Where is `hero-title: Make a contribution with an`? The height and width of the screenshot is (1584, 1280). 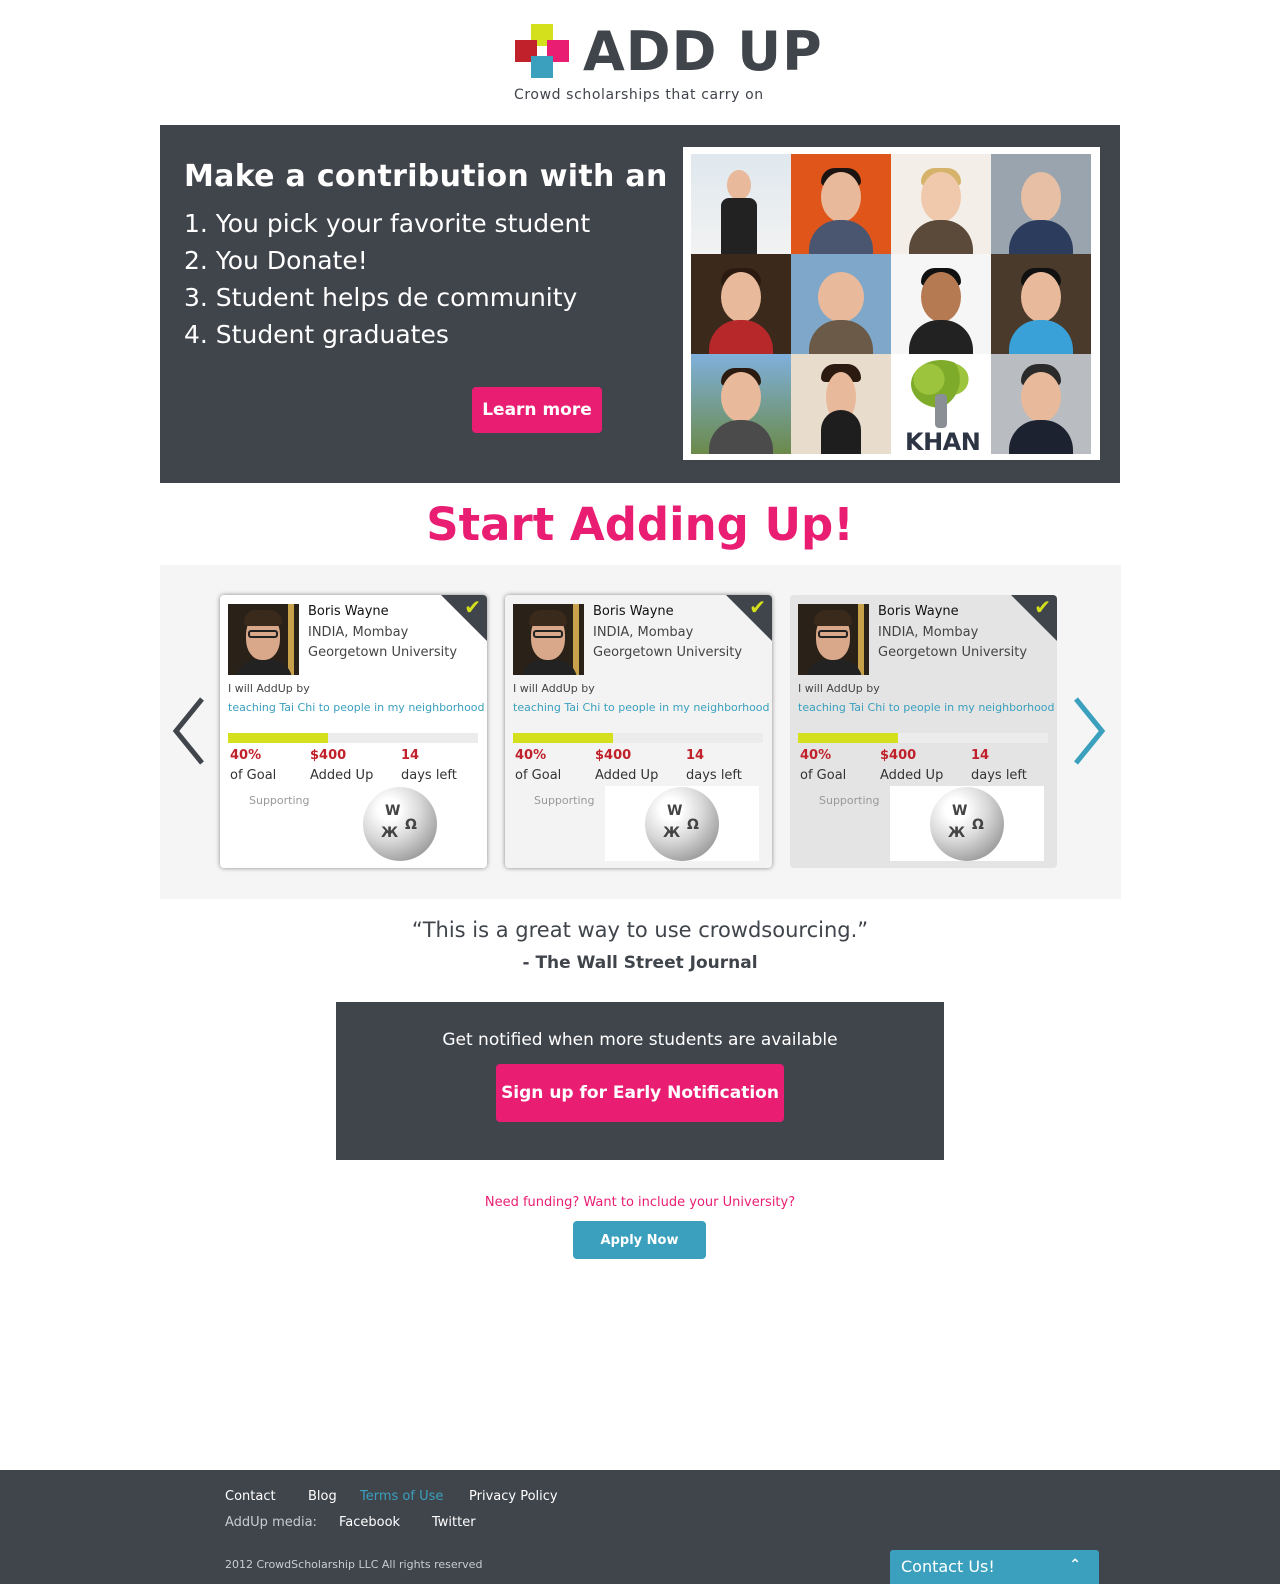 hero-title: Make a contribution with an is located at coordinates (426, 176).